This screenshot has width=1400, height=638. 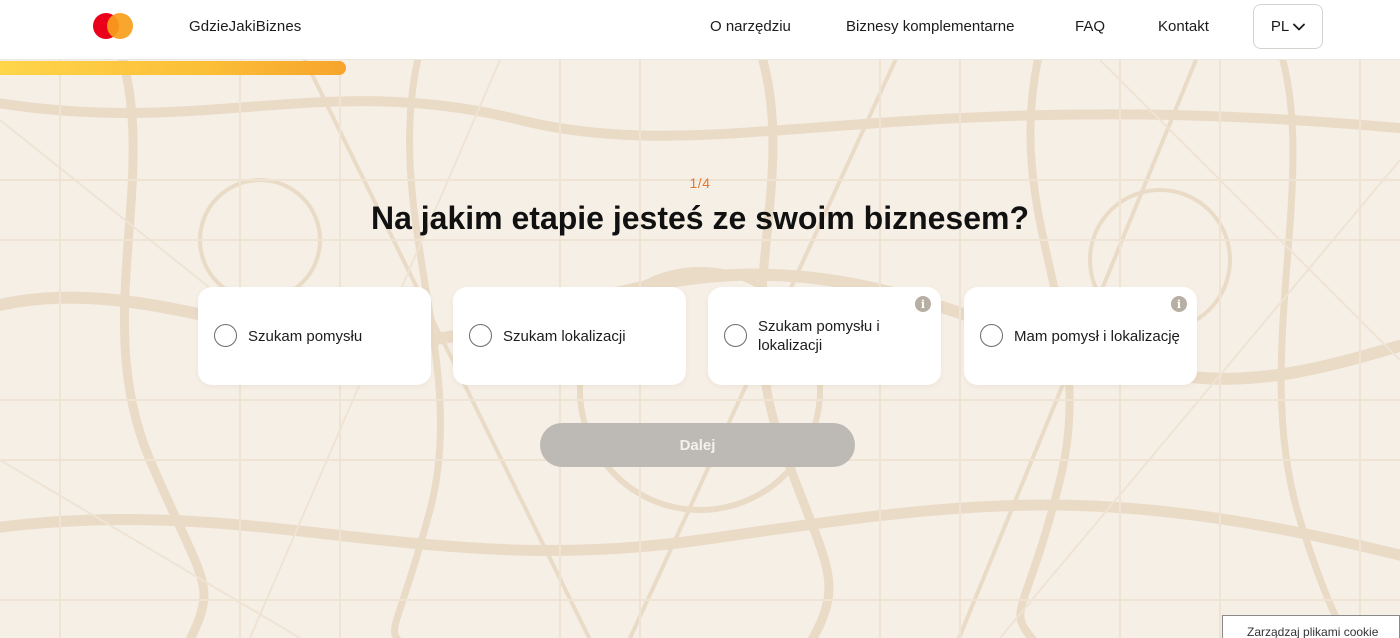 I want to click on nav-link-contact: Kontakt, so click(x=1183, y=26).